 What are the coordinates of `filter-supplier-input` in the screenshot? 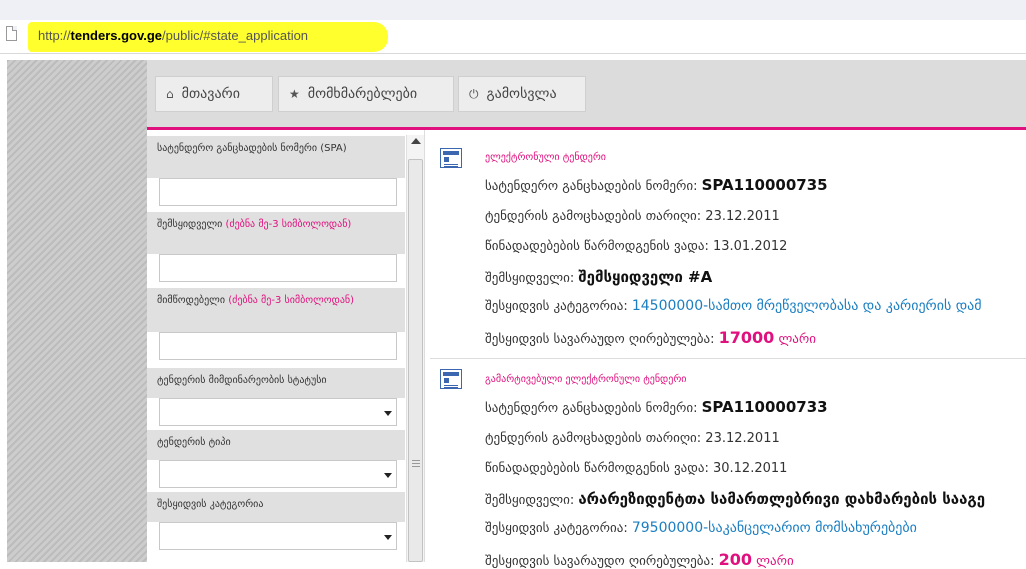 It's located at (278, 346).